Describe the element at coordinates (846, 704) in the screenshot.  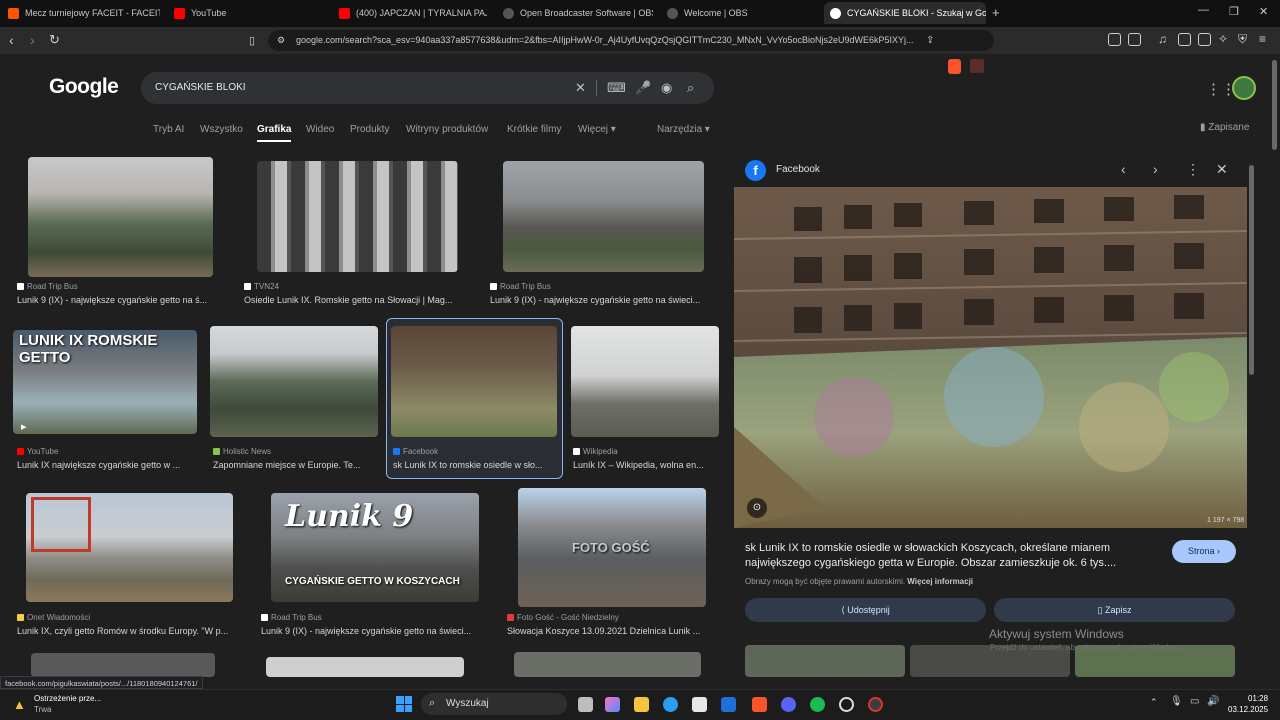
I see `obs-icon` at that location.